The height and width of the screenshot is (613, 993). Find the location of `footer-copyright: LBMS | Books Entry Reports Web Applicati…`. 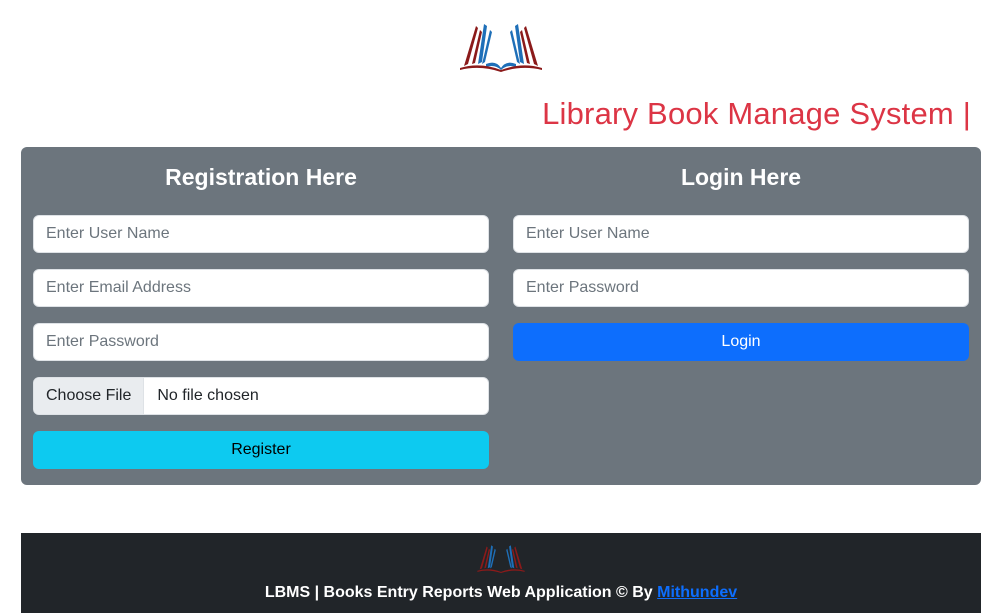

footer-copyright: LBMS | Books Entry Reports Web Applicati… is located at coordinates (461, 592).